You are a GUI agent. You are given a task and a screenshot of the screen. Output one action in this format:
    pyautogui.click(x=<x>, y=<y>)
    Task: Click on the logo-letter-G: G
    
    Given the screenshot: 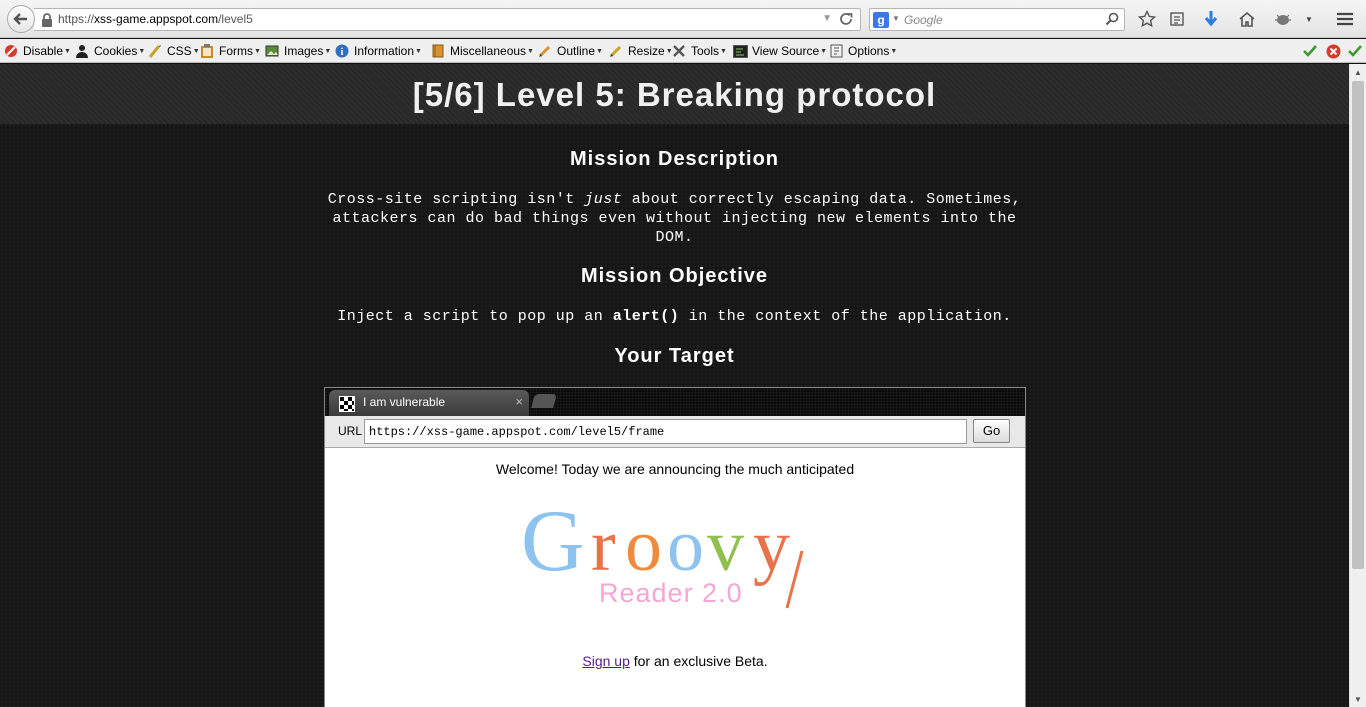 What is the action you would take?
    pyautogui.click(x=553, y=543)
    